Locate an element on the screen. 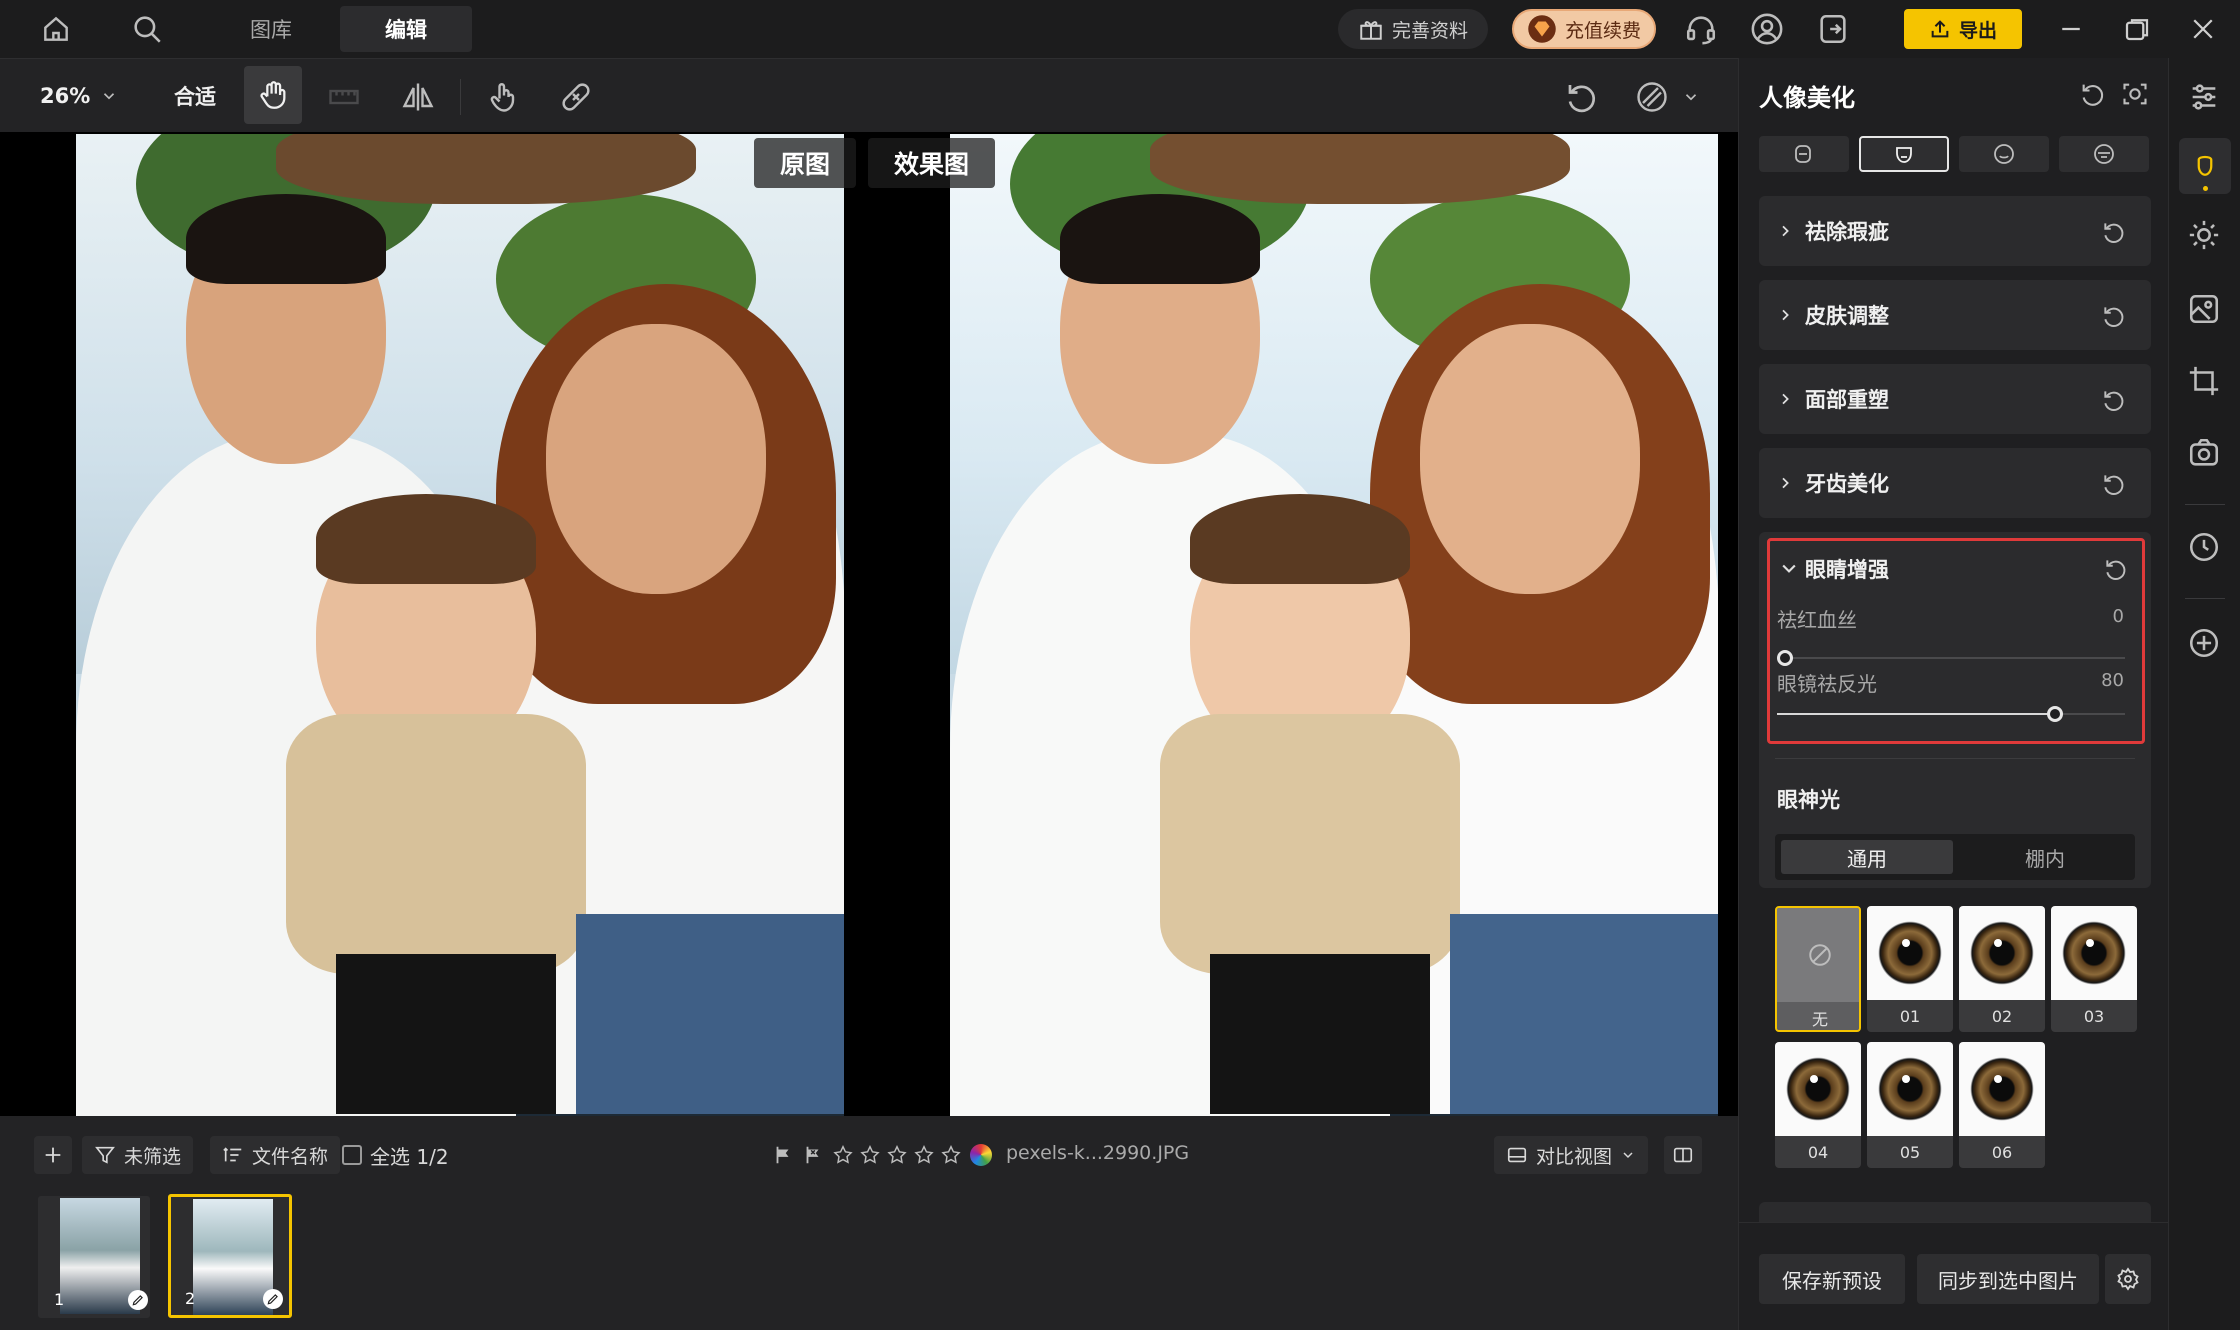 This screenshot has height=1330, width=2240. history-clock-icon is located at coordinates (2204, 547).